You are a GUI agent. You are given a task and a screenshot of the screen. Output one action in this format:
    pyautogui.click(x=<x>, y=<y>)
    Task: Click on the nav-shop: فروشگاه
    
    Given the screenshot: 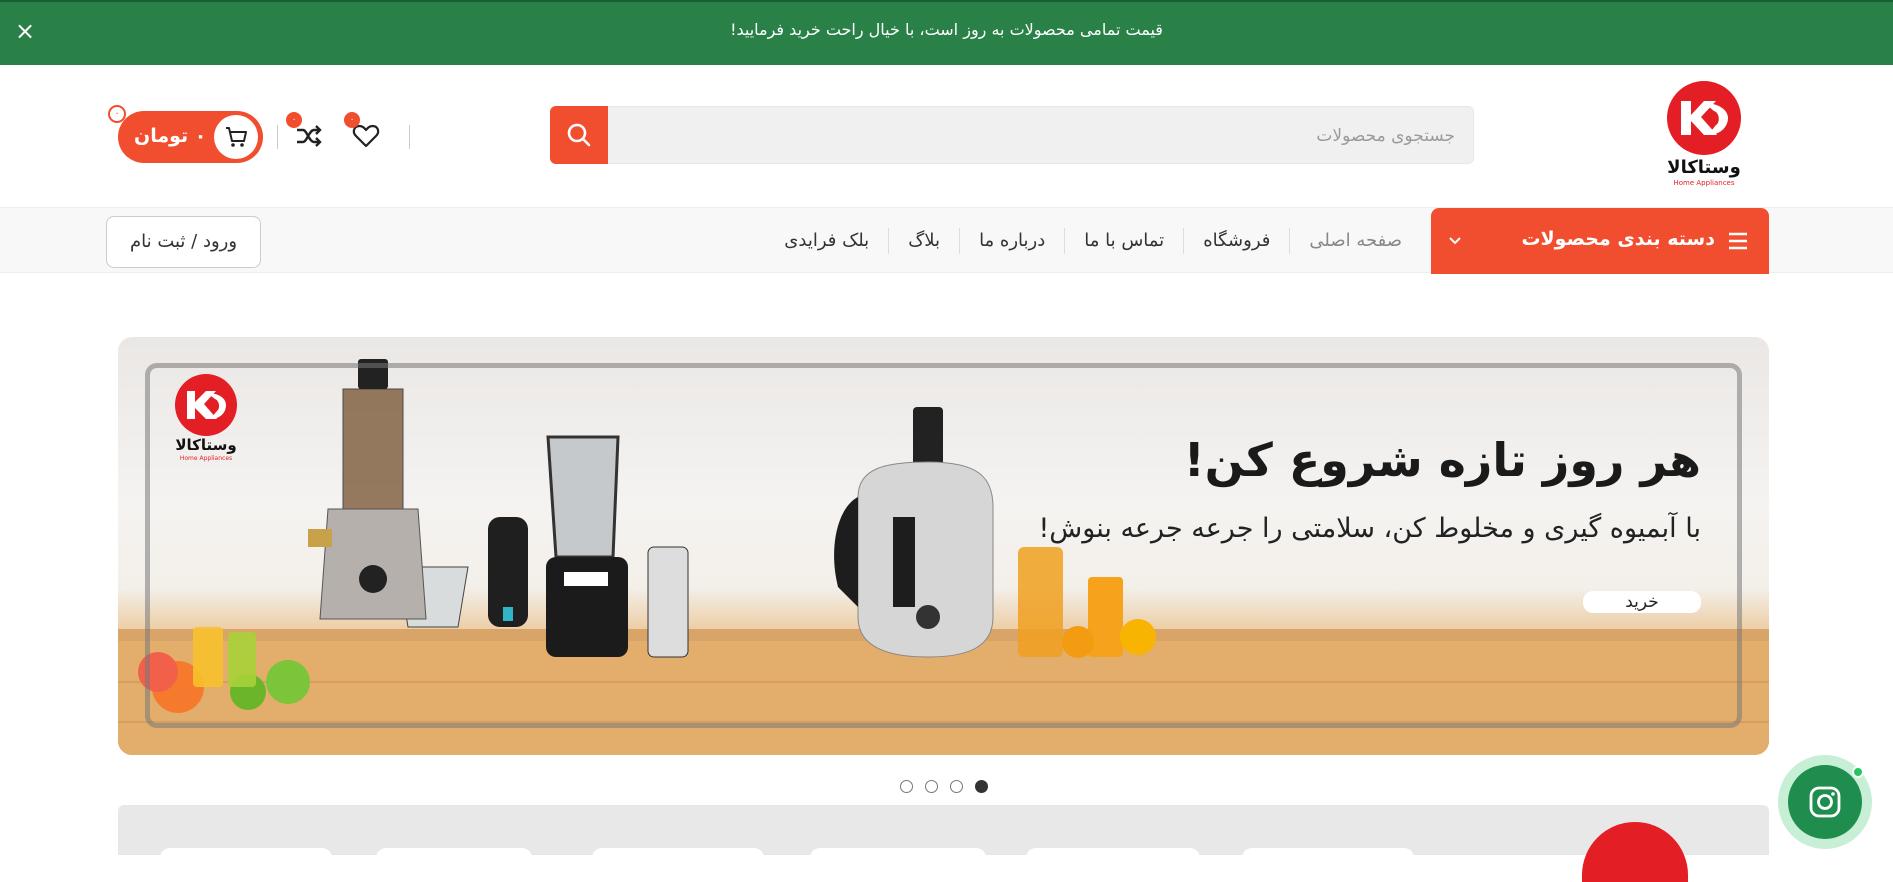 What is the action you would take?
    pyautogui.click(x=1236, y=241)
    